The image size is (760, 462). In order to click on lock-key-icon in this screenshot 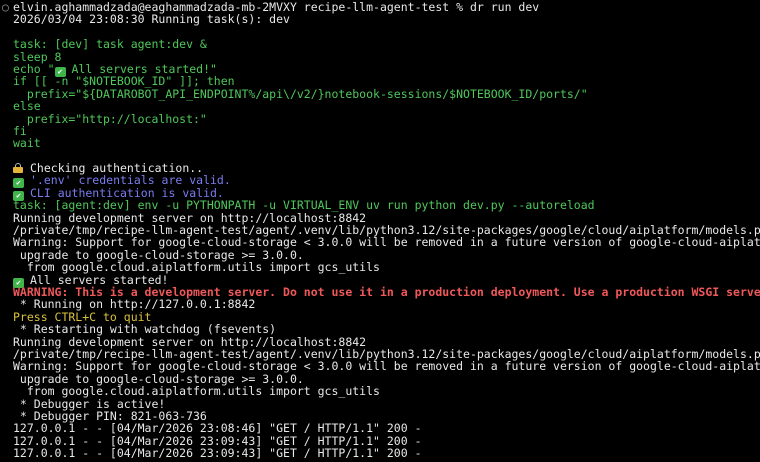, I will do `click(18, 168)`.